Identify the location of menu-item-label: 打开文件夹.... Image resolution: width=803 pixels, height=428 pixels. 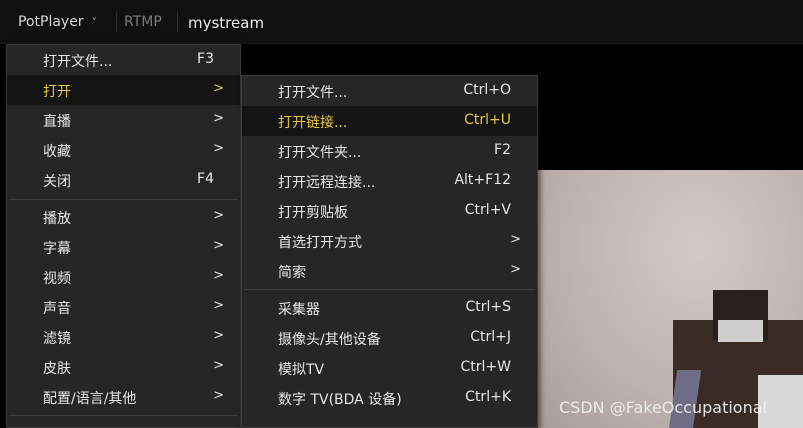
(320, 153).